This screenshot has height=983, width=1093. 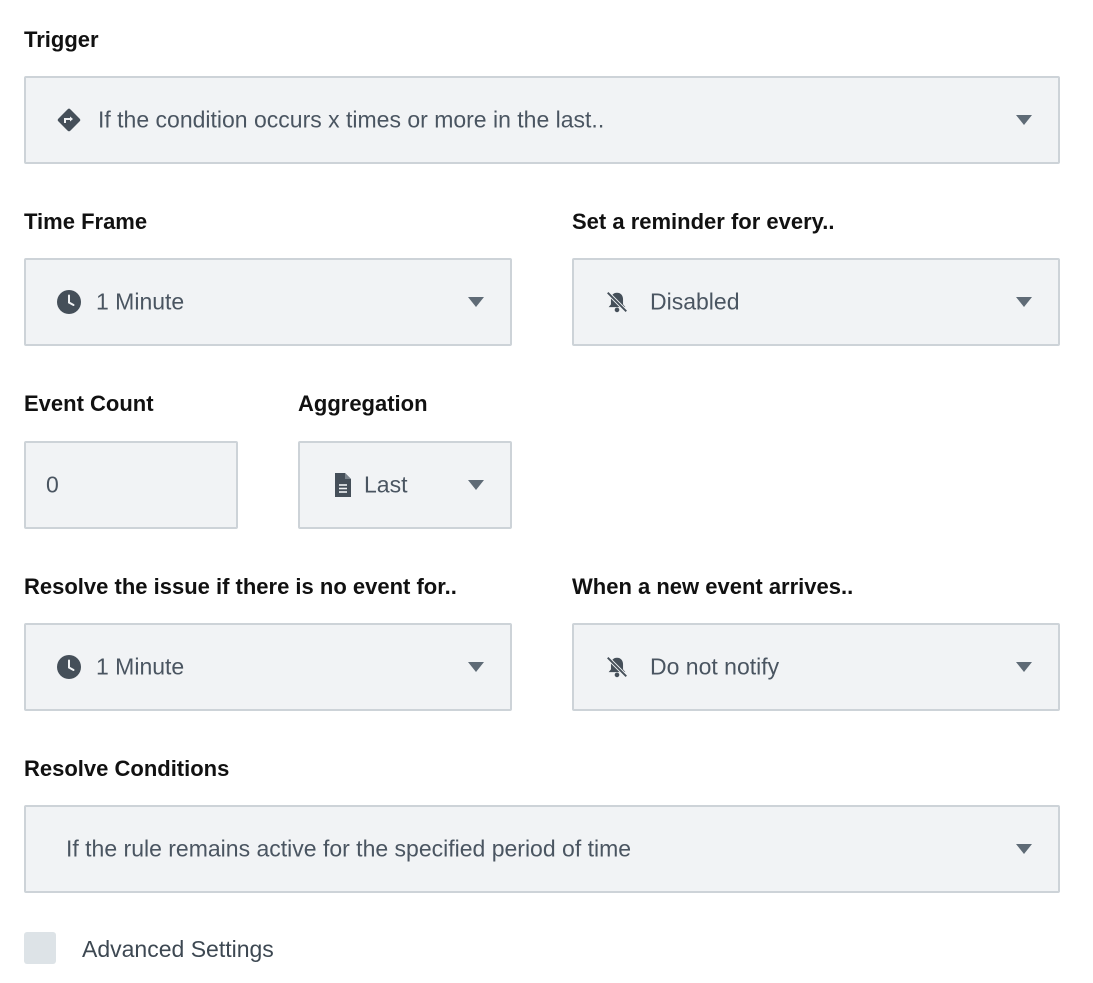 I want to click on event-count-label: Event Count, so click(x=89, y=403).